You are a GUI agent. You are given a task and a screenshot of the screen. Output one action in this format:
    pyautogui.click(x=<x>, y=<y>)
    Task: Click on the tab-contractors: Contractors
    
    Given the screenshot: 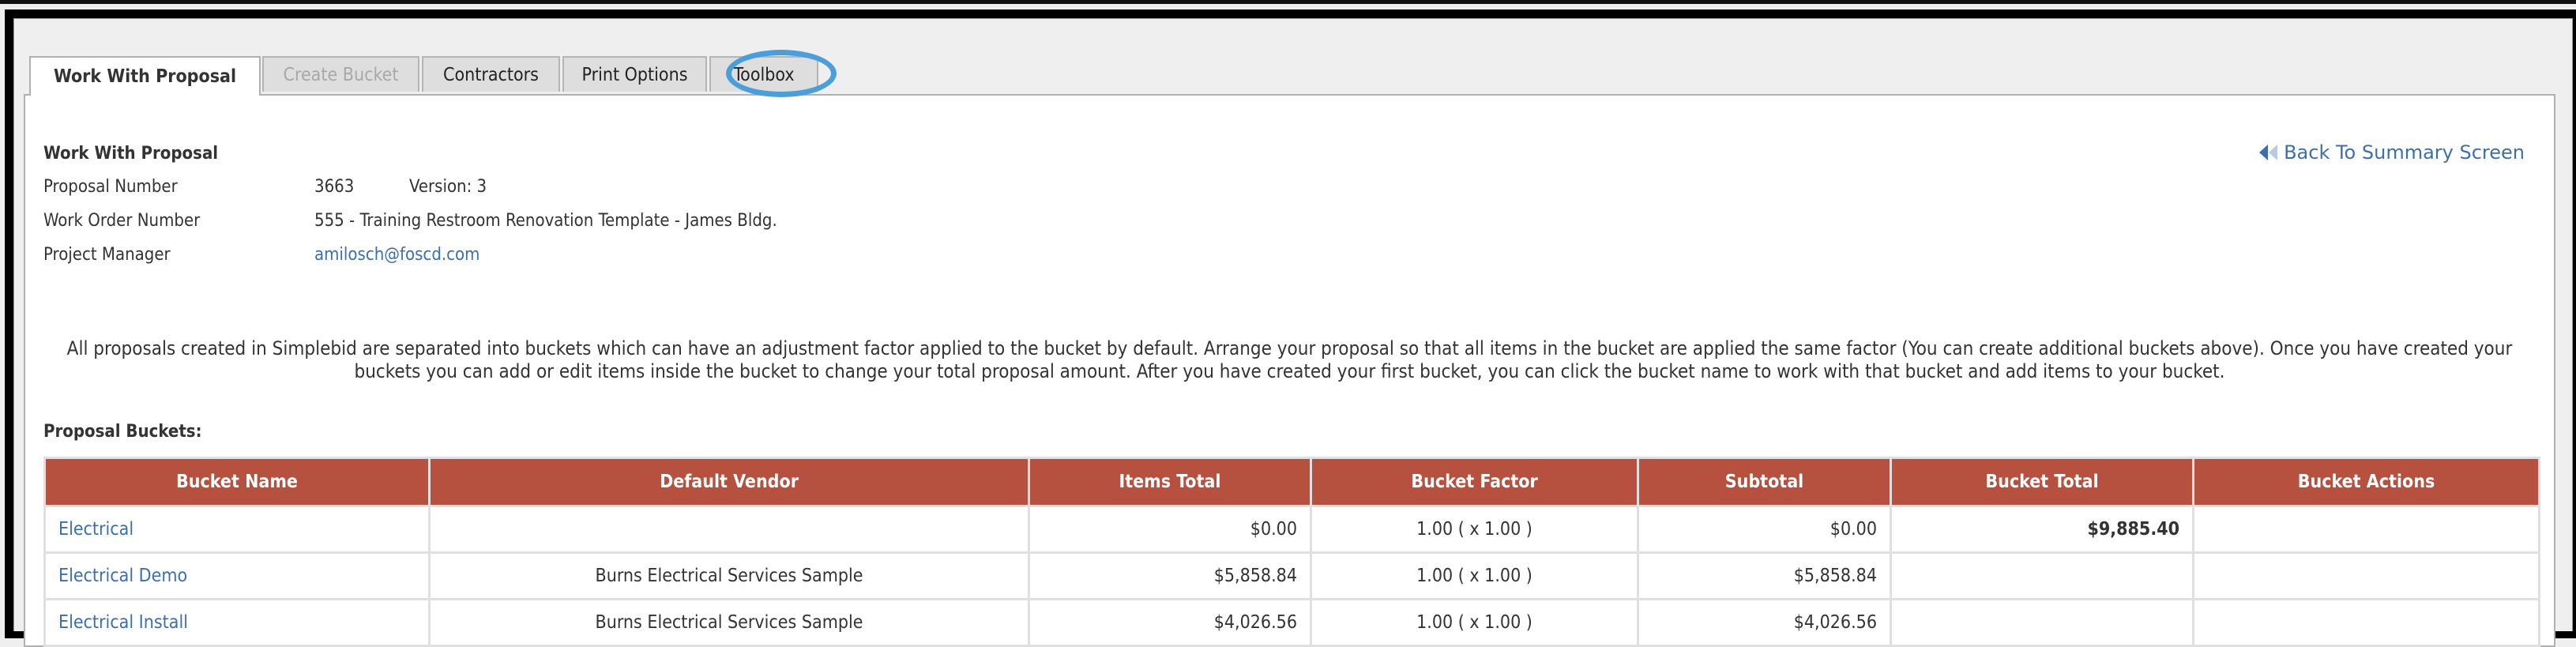 What is the action you would take?
    pyautogui.click(x=491, y=74)
    